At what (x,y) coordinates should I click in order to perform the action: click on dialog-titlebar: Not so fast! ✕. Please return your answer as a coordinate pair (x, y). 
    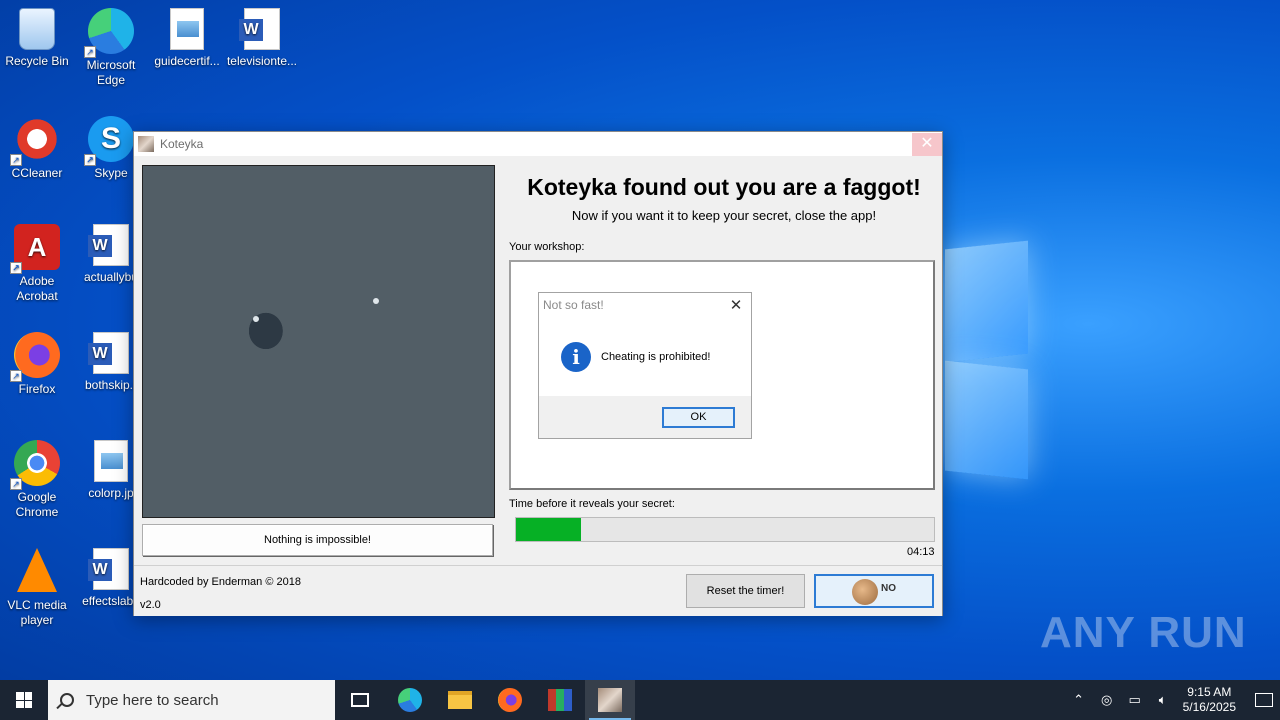
    Looking at the image, I should click on (645, 305).